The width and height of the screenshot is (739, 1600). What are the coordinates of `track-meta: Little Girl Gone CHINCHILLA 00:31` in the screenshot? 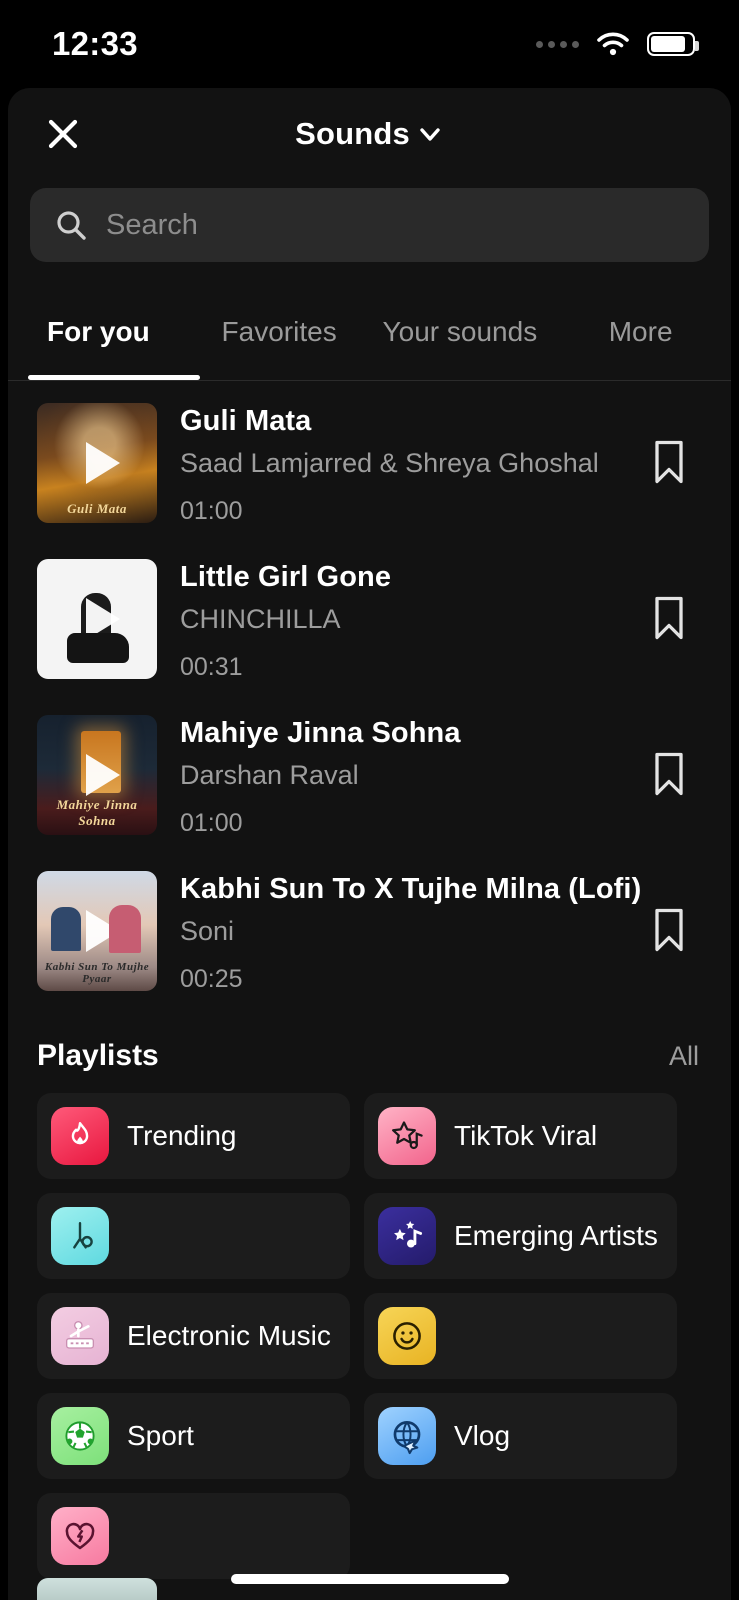 It's located at (430, 620).